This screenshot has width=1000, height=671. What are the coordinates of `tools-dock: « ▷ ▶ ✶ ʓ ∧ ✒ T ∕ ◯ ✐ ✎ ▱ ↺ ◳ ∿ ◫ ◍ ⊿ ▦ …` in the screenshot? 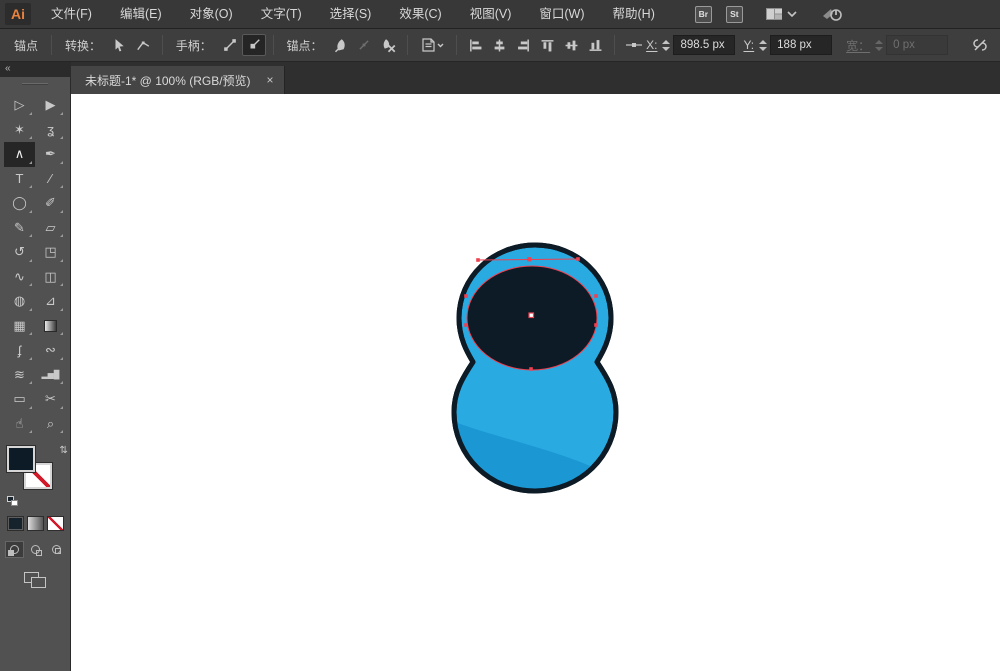 It's located at (35, 366).